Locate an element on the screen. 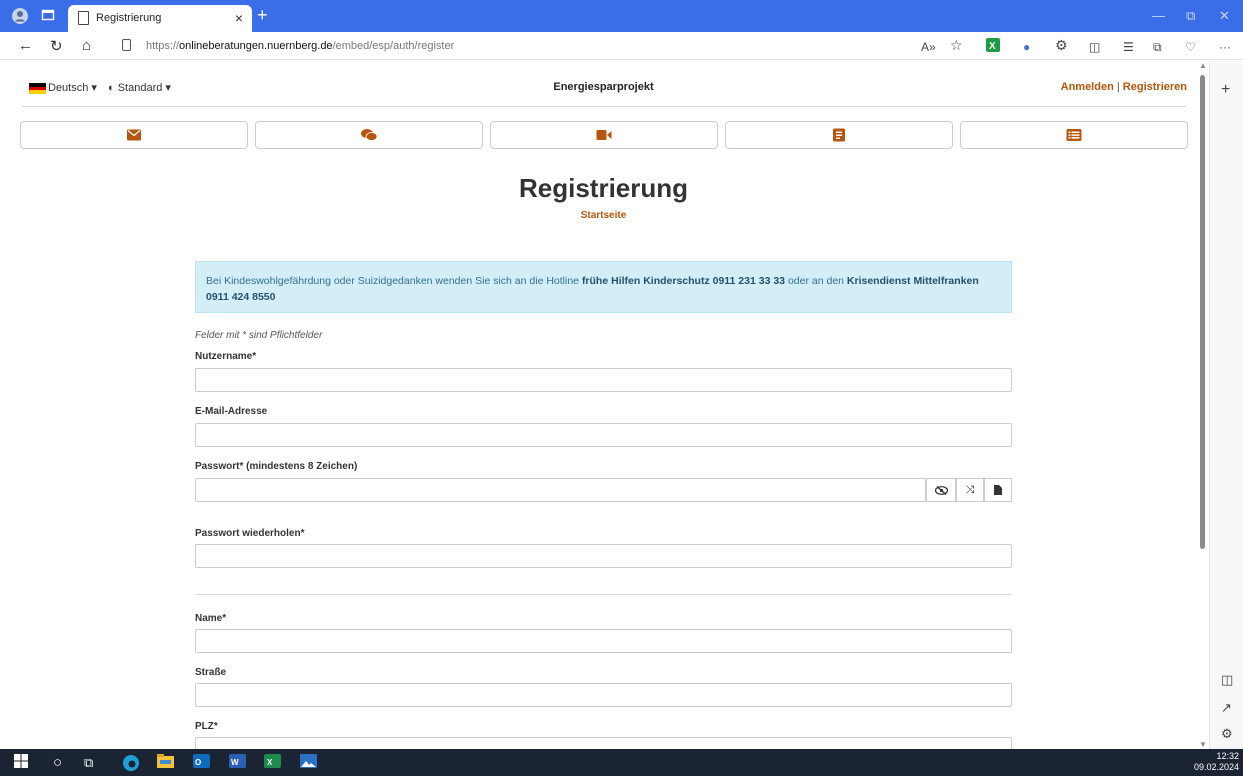 Image resolution: width=1243 pixels, height=776 pixels. search-icon: ○ is located at coordinates (61, 762).